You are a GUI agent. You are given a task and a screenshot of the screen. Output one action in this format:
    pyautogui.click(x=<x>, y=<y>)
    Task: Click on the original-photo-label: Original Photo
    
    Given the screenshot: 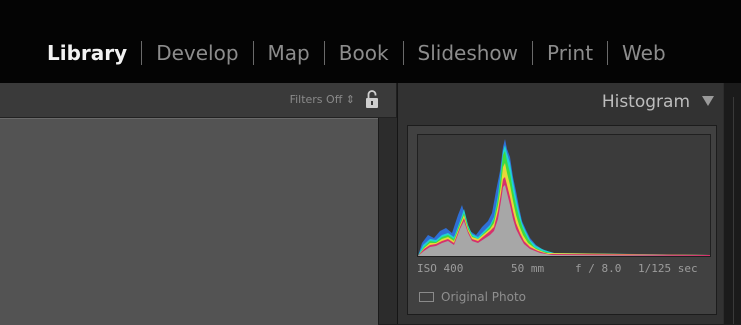 What is the action you would take?
    pyautogui.click(x=484, y=297)
    